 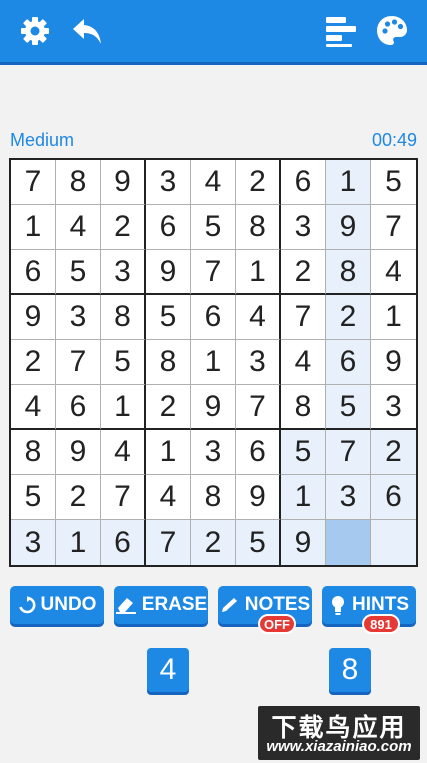 What do you see at coordinates (26, 605) in the screenshot?
I see `undo-icon` at bounding box center [26, 605].